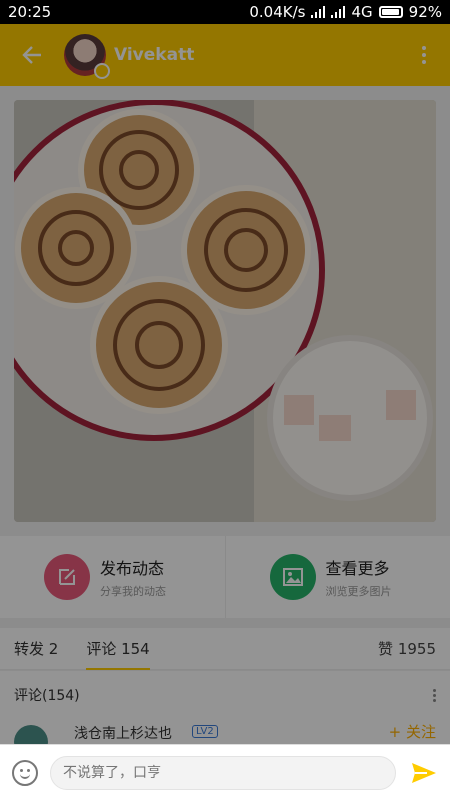 This screenshot has width=450, height=800. What do you see at coordinates (425, 12) in the screenshot?
I see `battery-percent: 92%` at bounding box center [425, 12].